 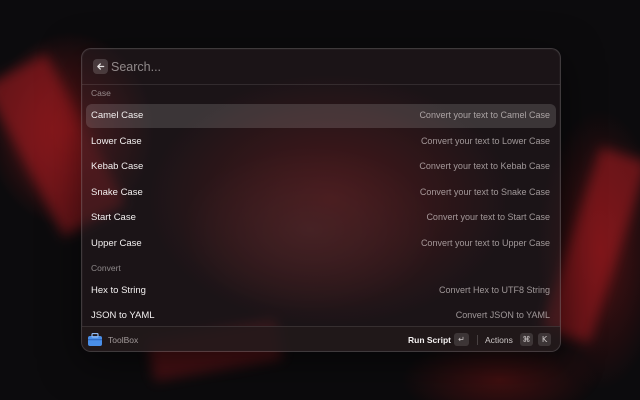 I want to click on list-item-title: Kebab Case, so click(x=117, y=167).